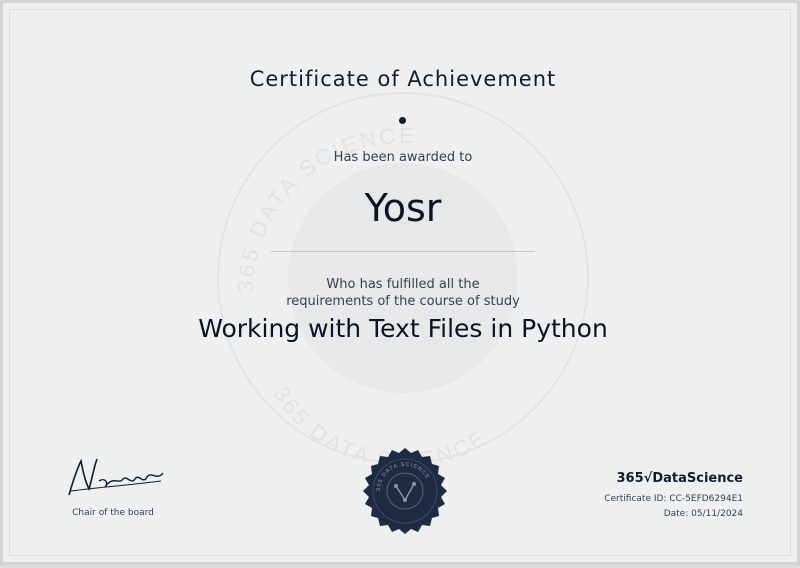 The width and height of the screenshot is (800, 568). What do you see at coordinates (403, 79) in the screenshot?
I see `certificate-title: Certificate of Achievement` at bounding box center [403, 79].